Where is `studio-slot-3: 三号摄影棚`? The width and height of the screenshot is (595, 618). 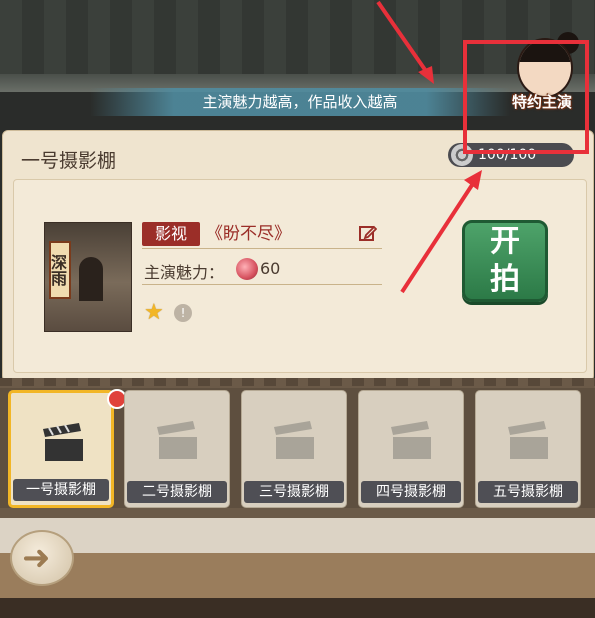 studio-slot-3: 三号摄影棚 is located at coordinates (294, 449).